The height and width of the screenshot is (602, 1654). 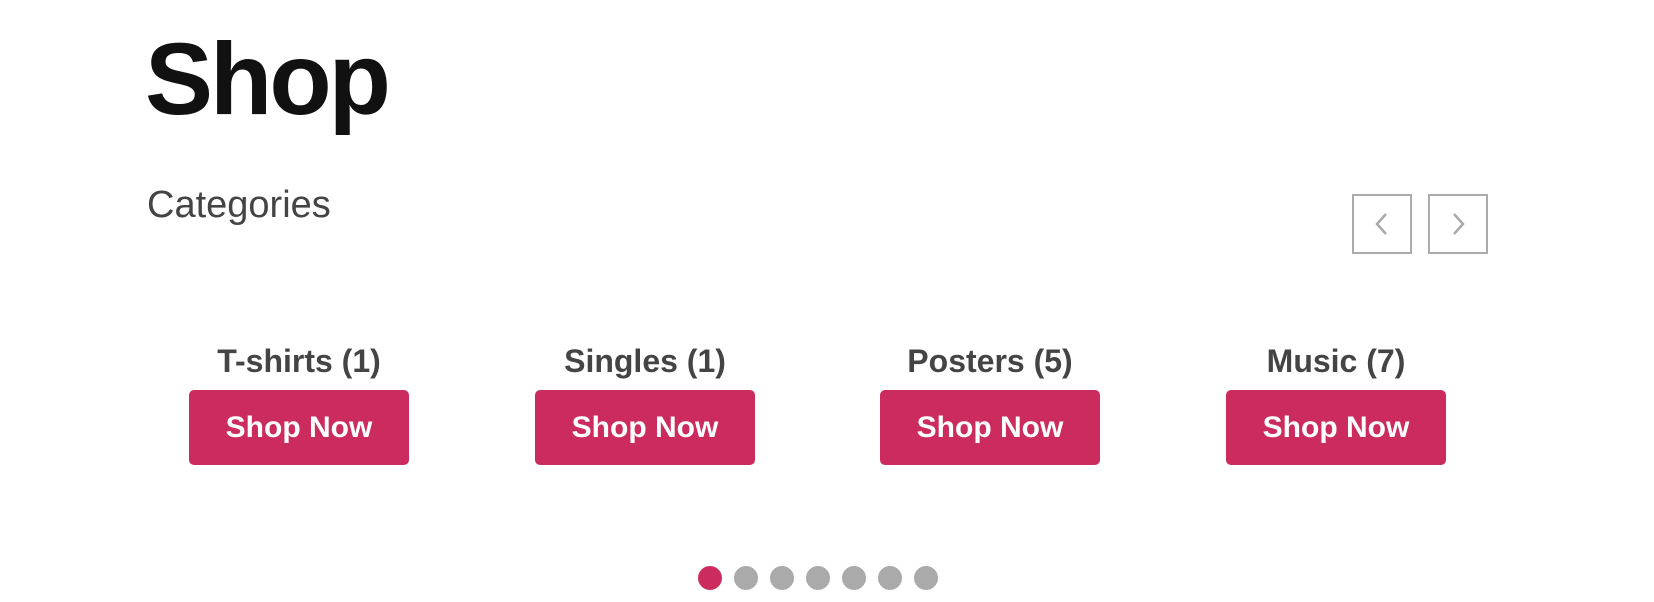 I want to click on chevron-right-icon, so click(x=1459, y=224).